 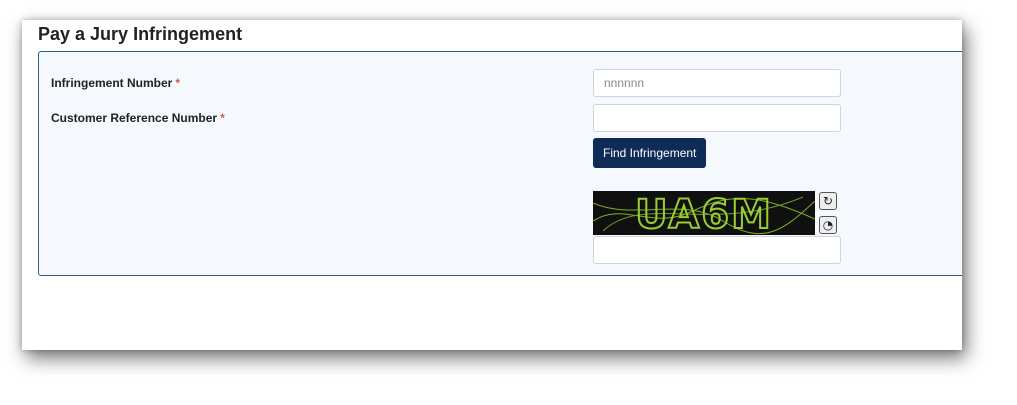 I want to click on refresh-icon: ↻, so click(x=828, y=201).